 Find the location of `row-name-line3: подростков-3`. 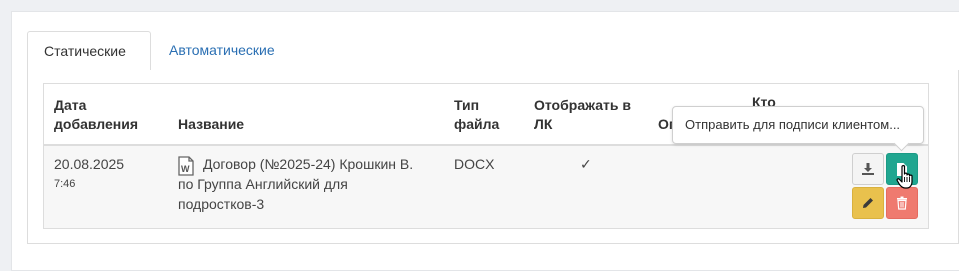

row-name-line3: подростков-3 is located at coordinates (221, 204).